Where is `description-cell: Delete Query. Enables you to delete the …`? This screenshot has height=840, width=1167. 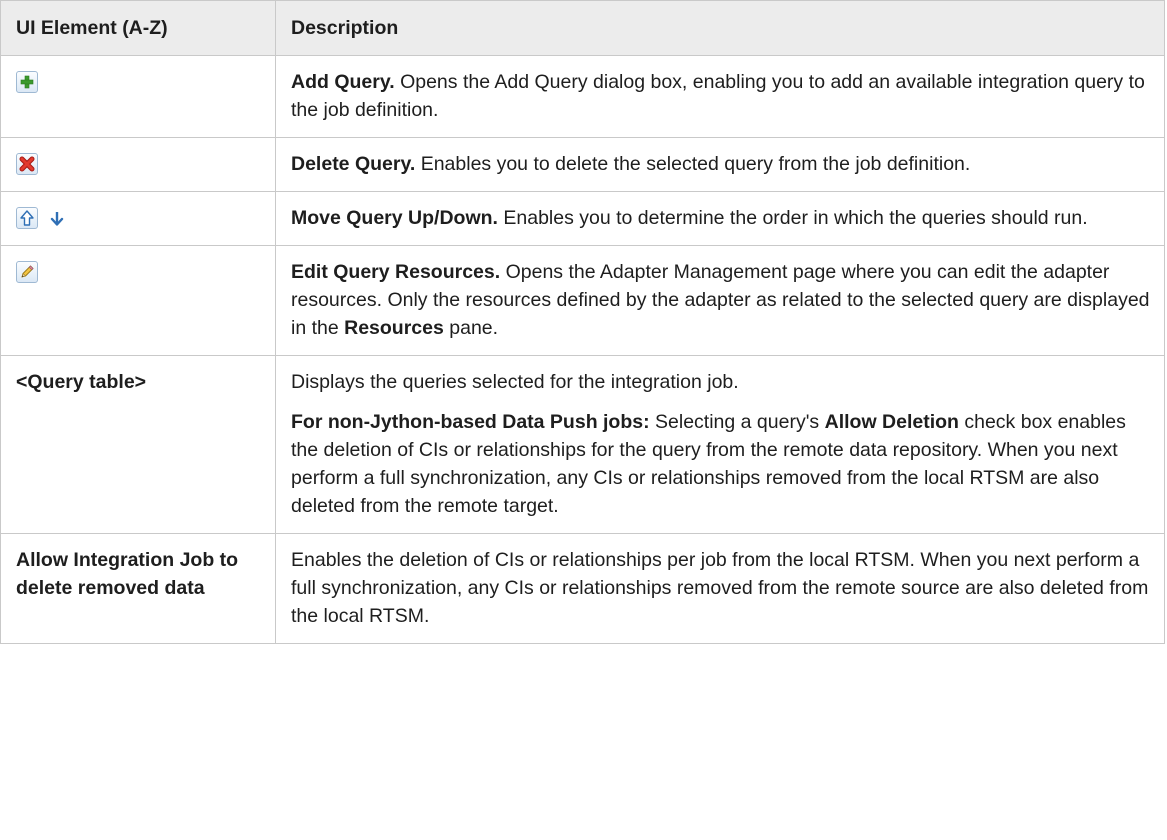
description-cell: Delete Query. Enables you to delete the … is located at coordinates (720, 164).